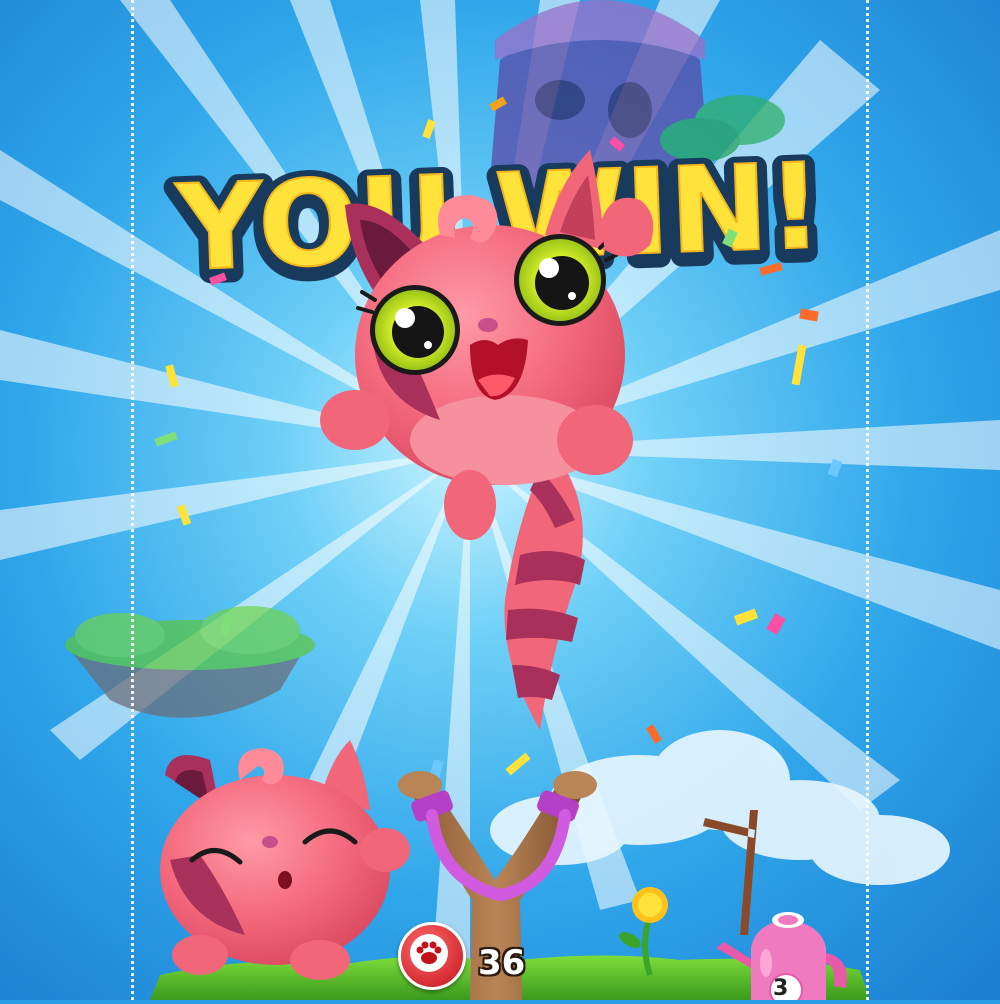 The image size is (1000, 1004). What do you see at coordinates (867, 500) in the screenshot?
I see `right-boundary-line` at bounding box center [867, 500].